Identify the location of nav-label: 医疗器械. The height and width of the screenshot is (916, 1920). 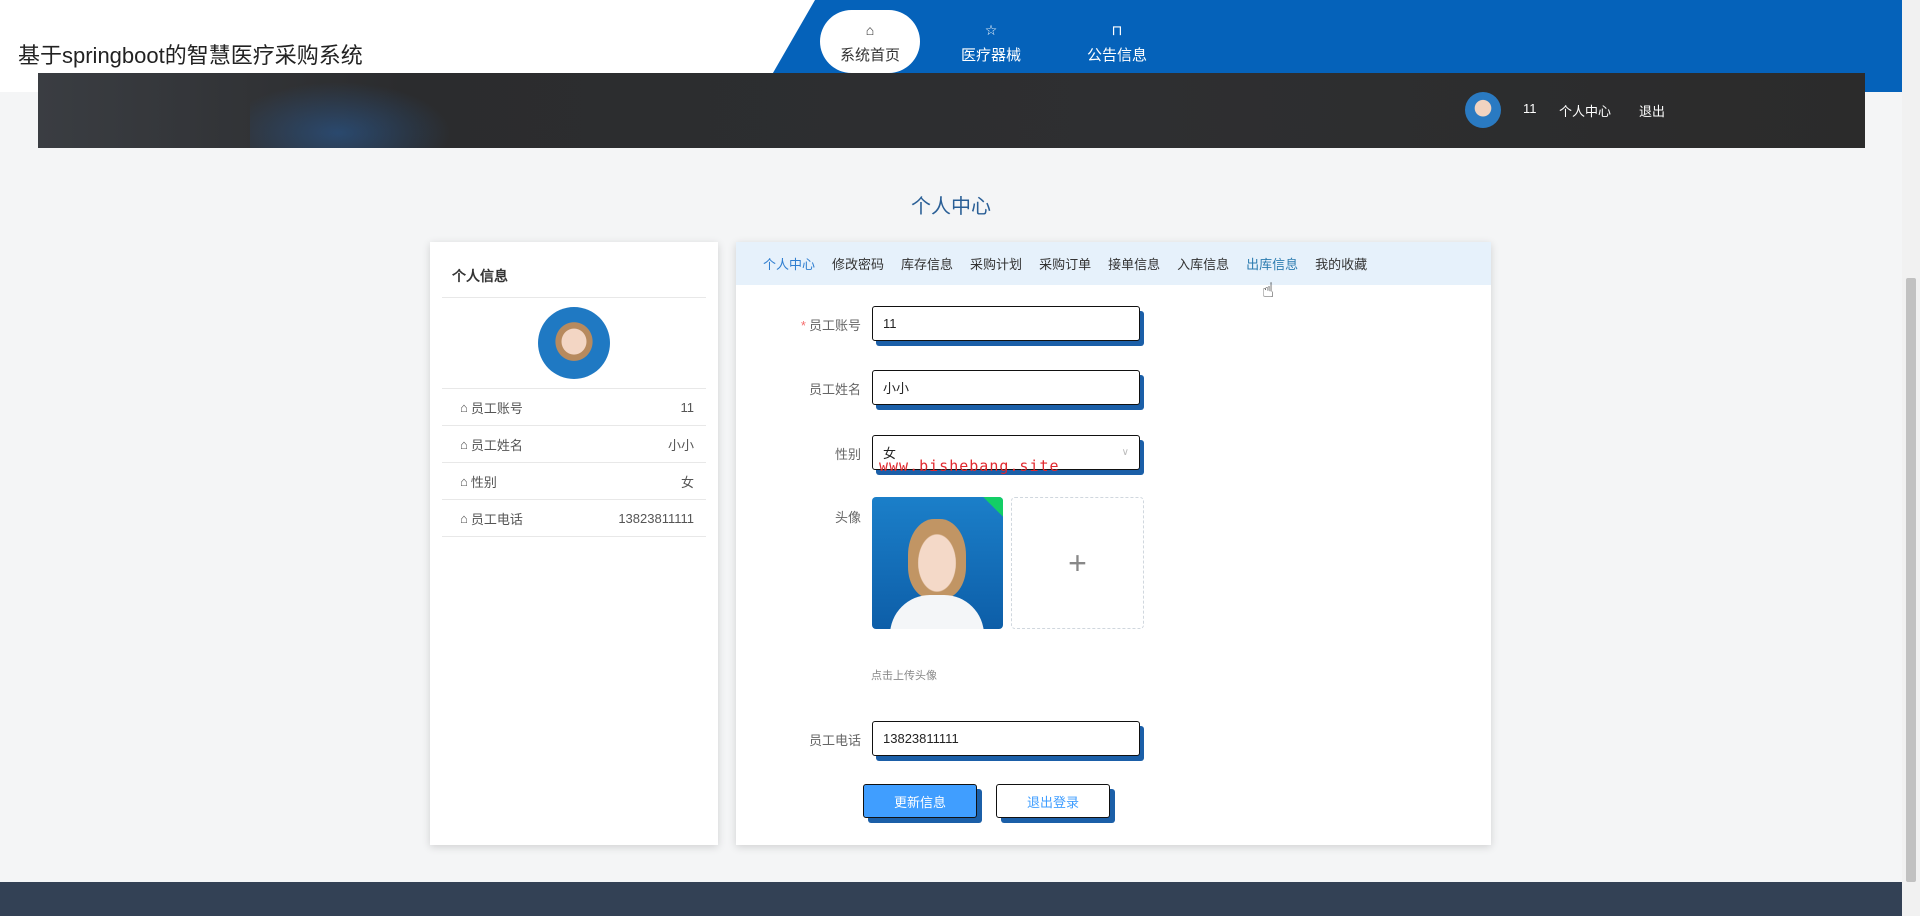
(990, 55).